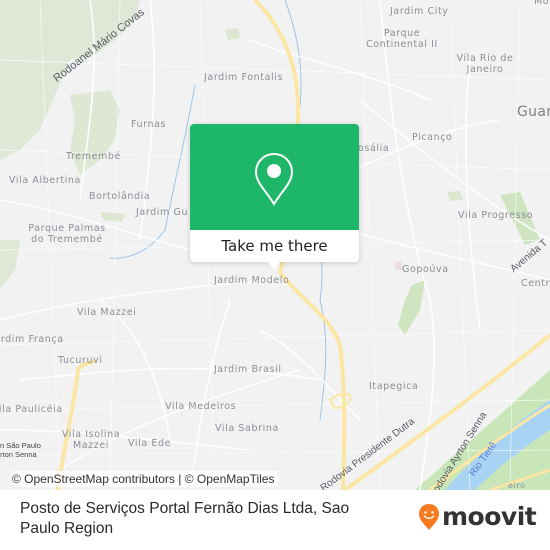 This screenshot has width=550, height=550. I want to click on park-area, so click(95, 132).